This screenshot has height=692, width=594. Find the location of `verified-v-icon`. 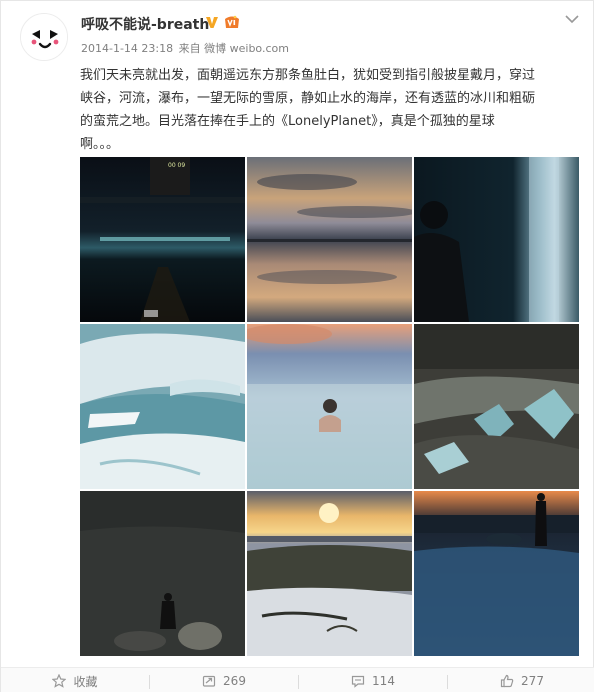

verified-v-icon is located at coordinates (212, 22).